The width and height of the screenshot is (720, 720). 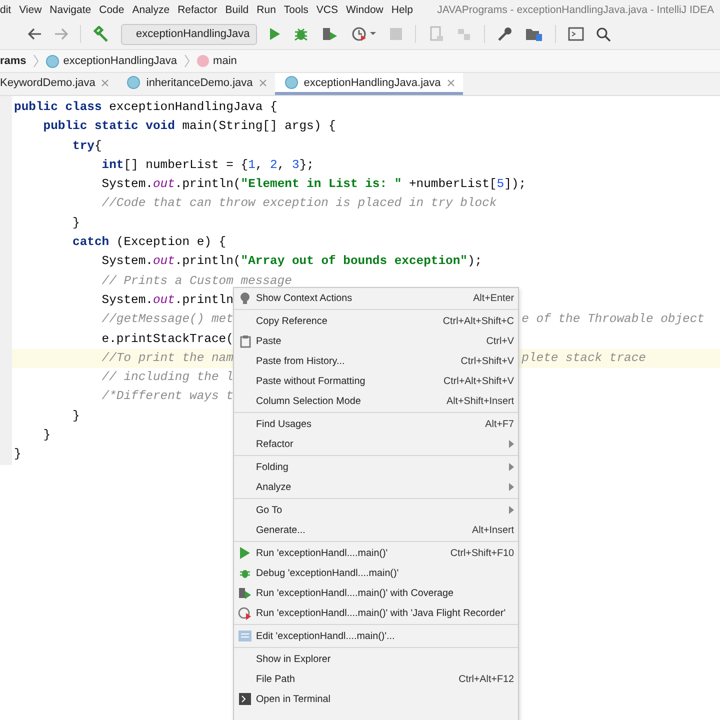 I want to click on search-icon, so click(x=603, y=34).